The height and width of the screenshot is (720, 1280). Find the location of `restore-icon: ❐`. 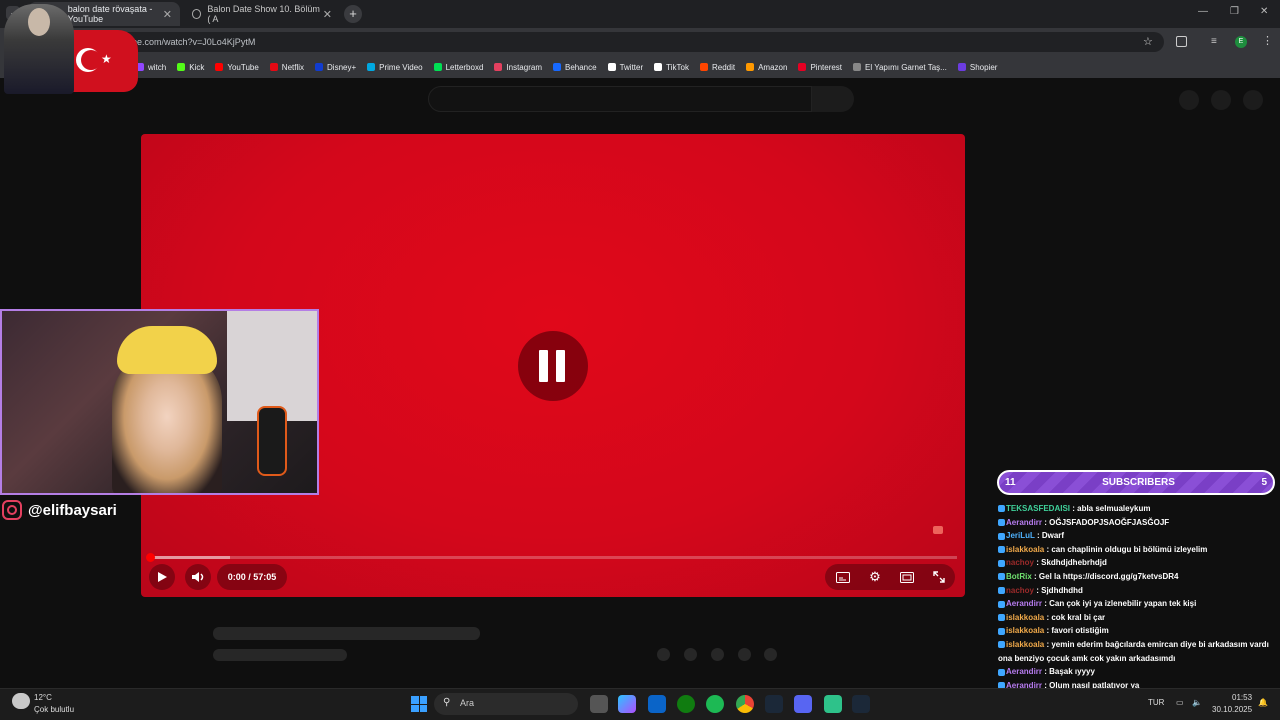

restore-icon: ❐ is located at coordinates (1234, 11).